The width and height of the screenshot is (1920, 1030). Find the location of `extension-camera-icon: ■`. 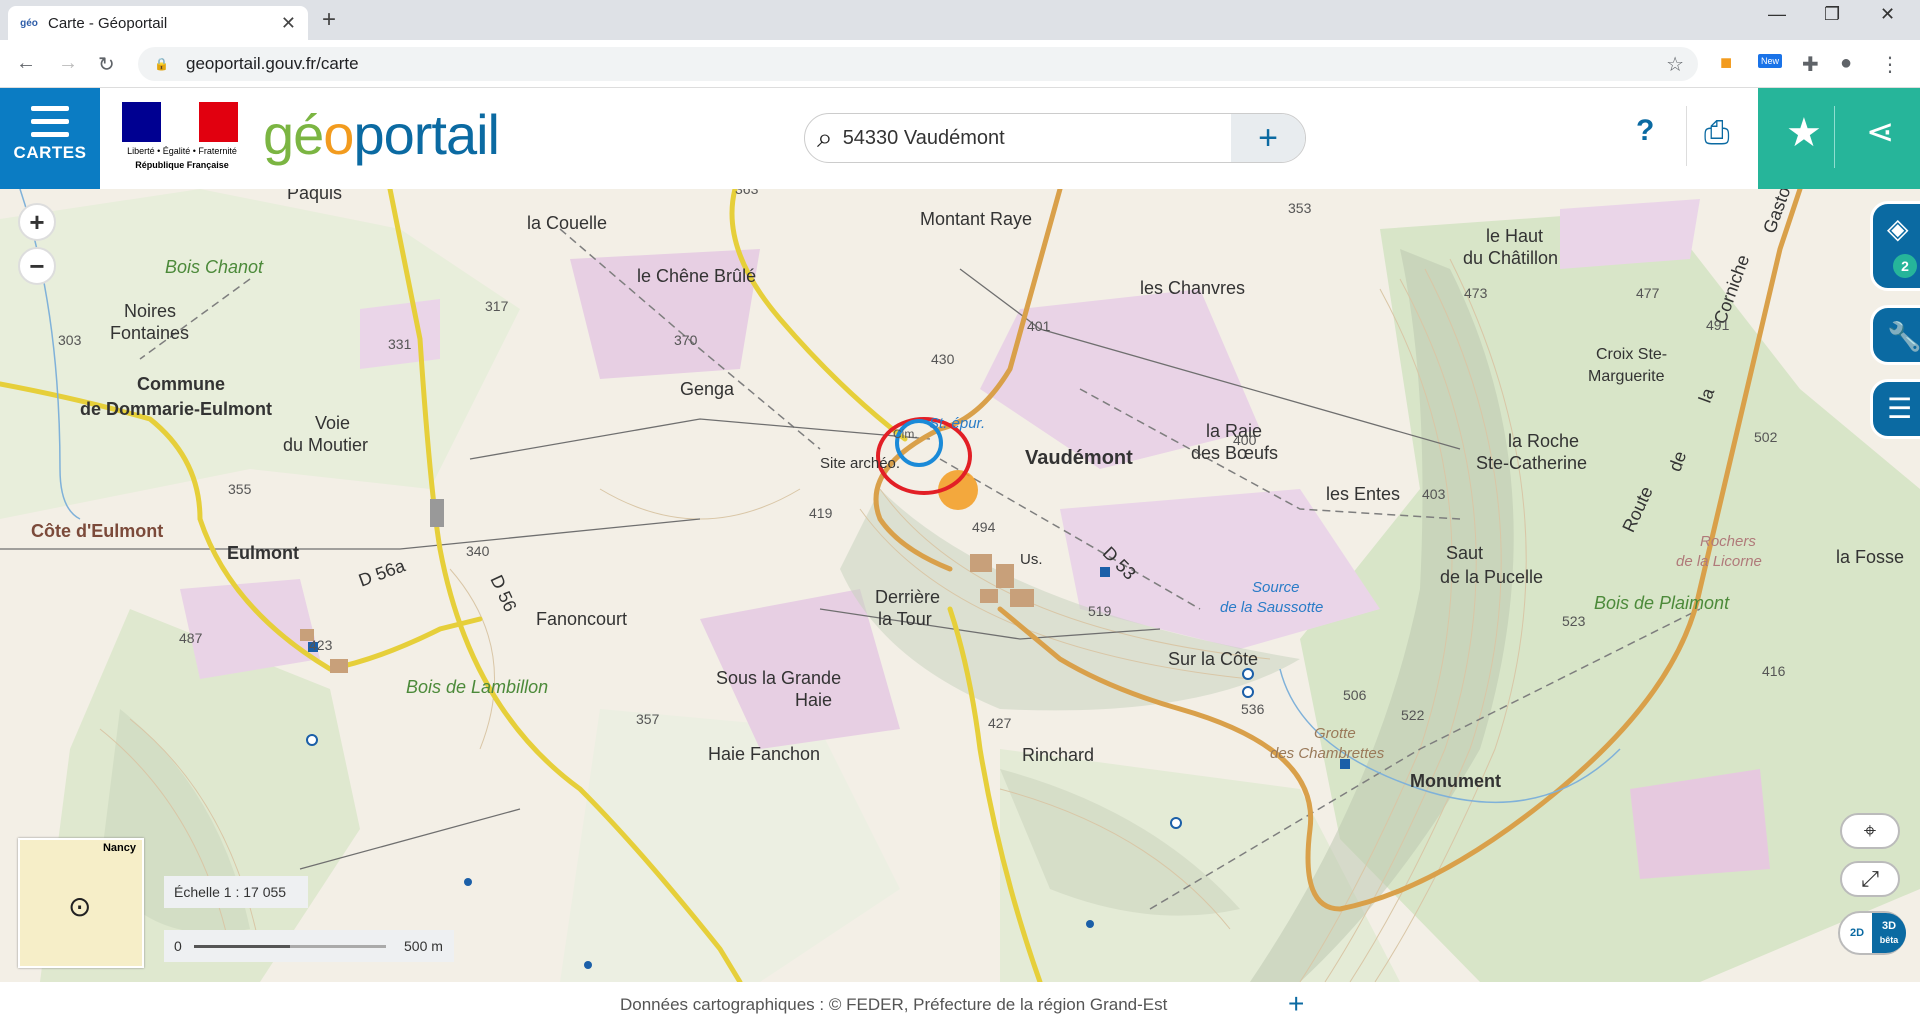

extension-camera-icon: ■ is located at coordinates (1726, 63).